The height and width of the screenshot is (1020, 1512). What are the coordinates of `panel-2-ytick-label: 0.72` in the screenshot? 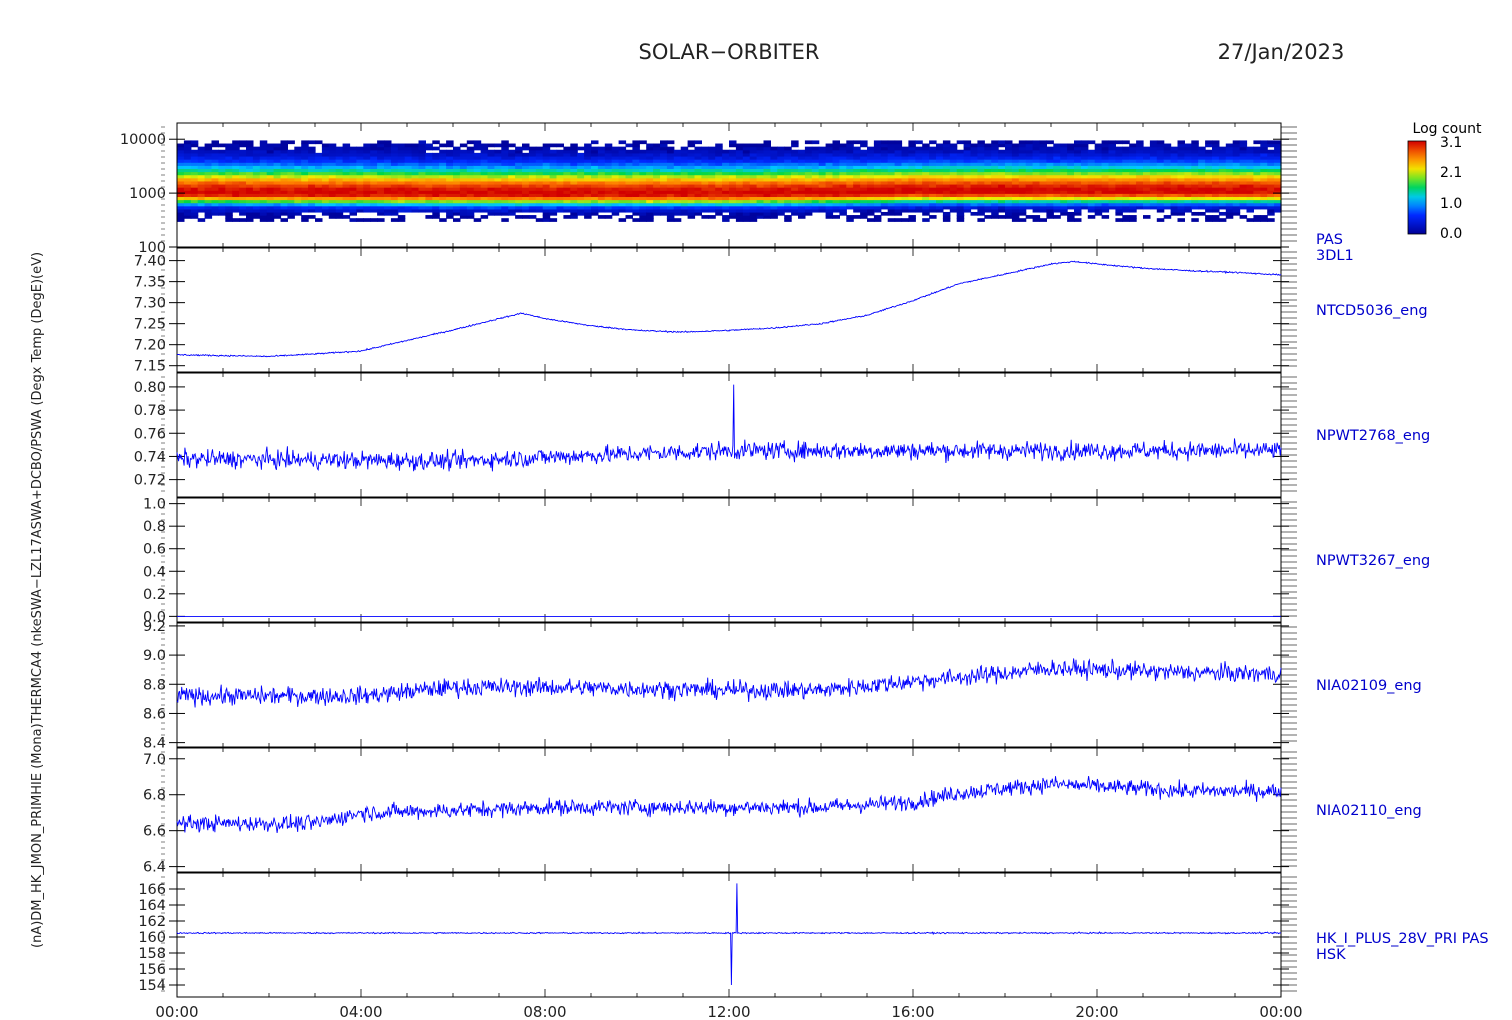 It's located at (150, 481).